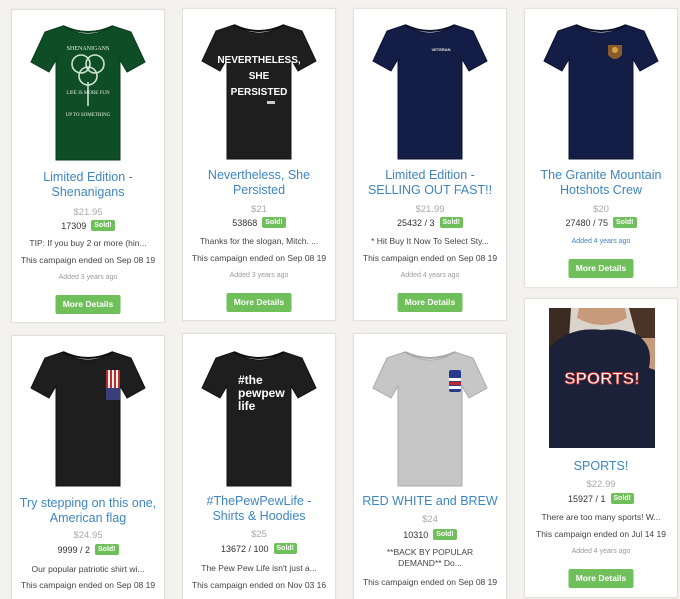 The height and width of the screenshot is (599, 680). I want to click on svg-text: VETERAN, so click(440, 49).